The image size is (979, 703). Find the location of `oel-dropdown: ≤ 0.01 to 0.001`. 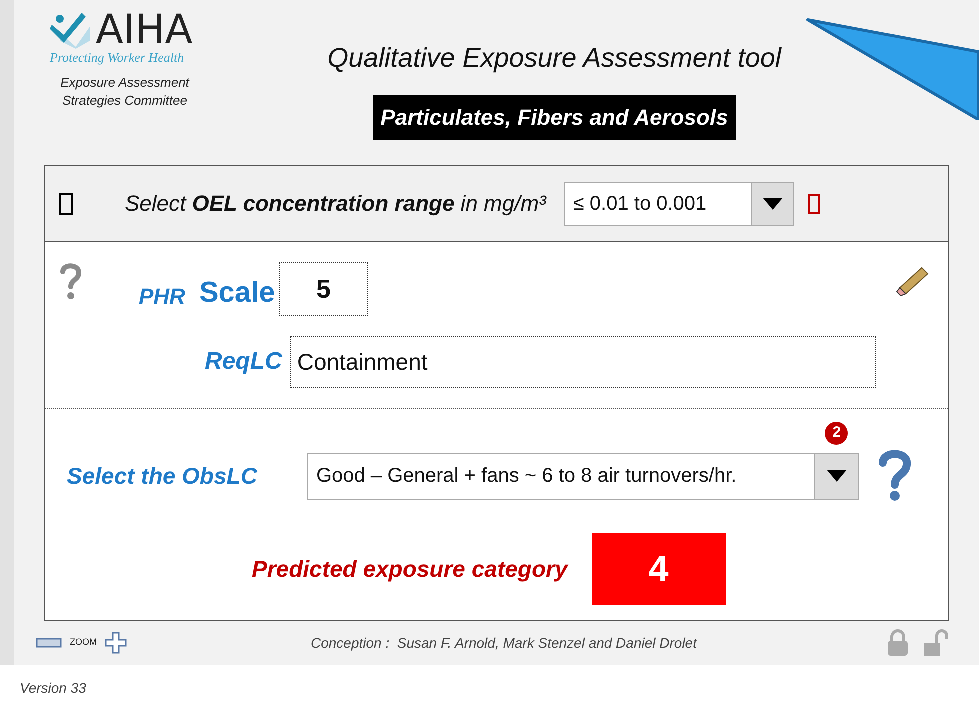

oel-dropdown: ≤ 0.01 to 0.001 is located at coordinates (679, 204).